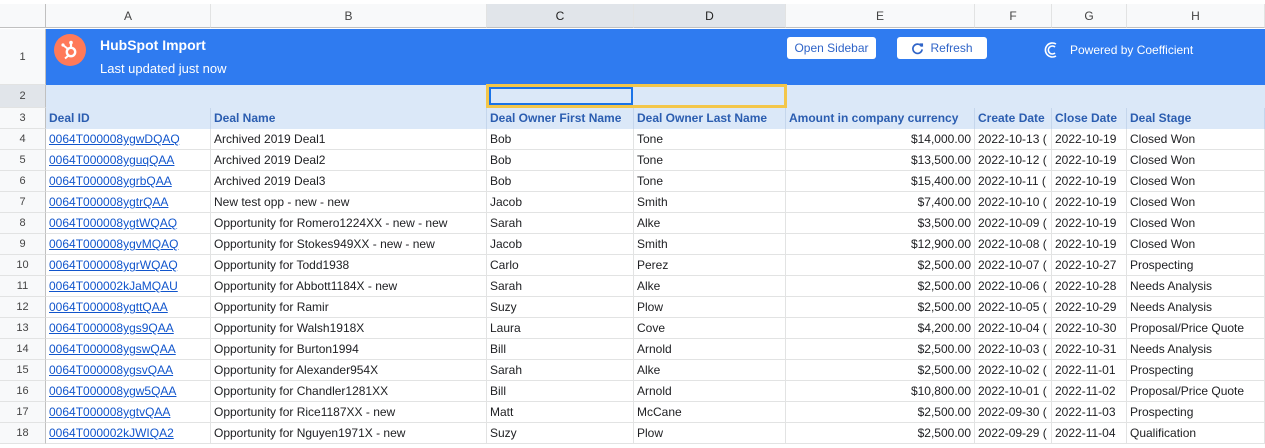  Describe the element at coordinates (1013, 160) in the screenshot. I see `cell-create-date: 2022-10-12 (` at that location.